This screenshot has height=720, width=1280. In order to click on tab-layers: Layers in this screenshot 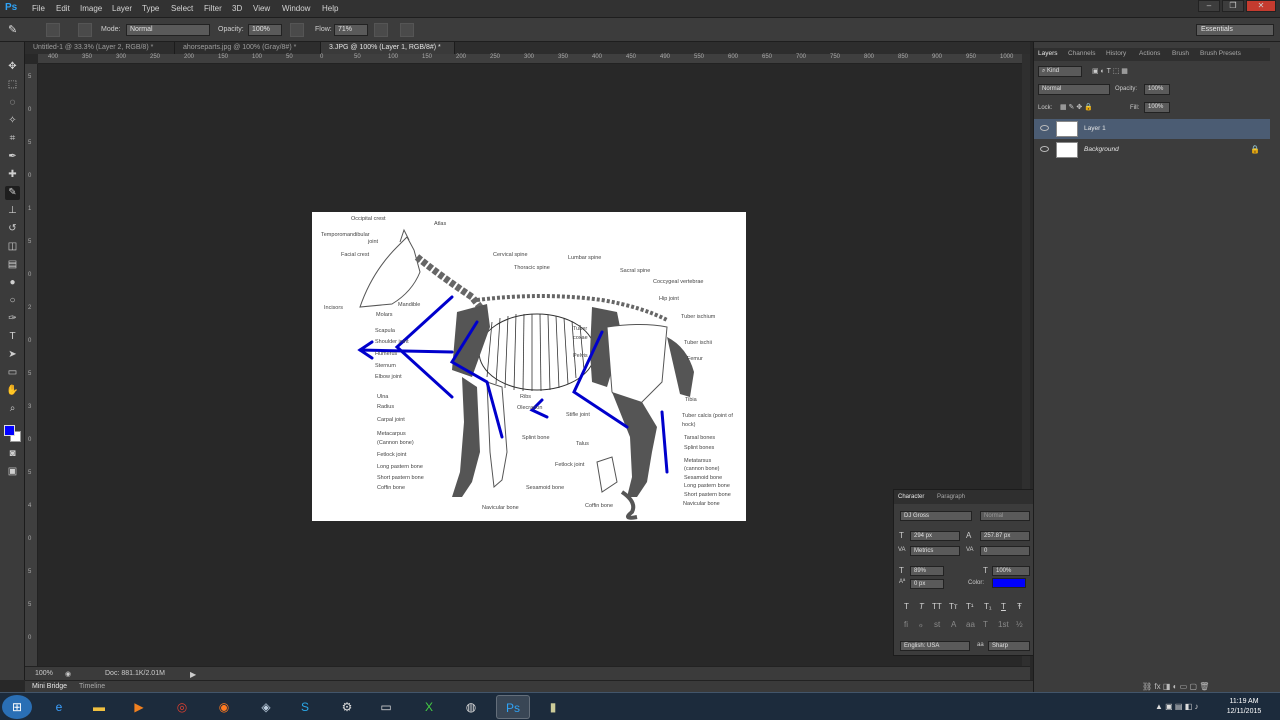, I will do `click(1048, 53)`.